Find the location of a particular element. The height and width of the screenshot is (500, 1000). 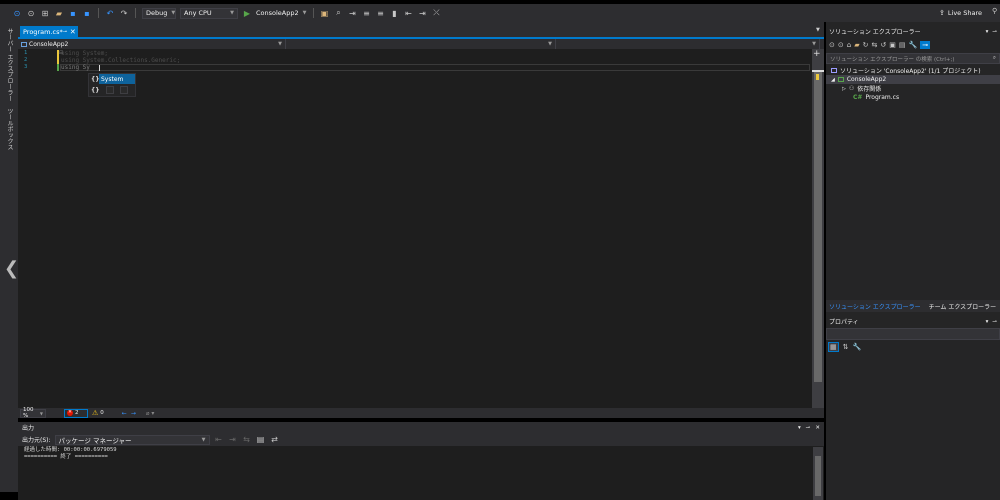

toolbox-tab: ツールボックス is located at coordinates (9, 129).